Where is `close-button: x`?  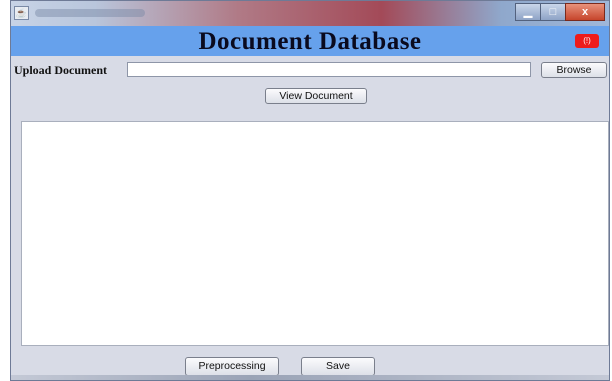 close-button: x is located at coordinates (585, 12).